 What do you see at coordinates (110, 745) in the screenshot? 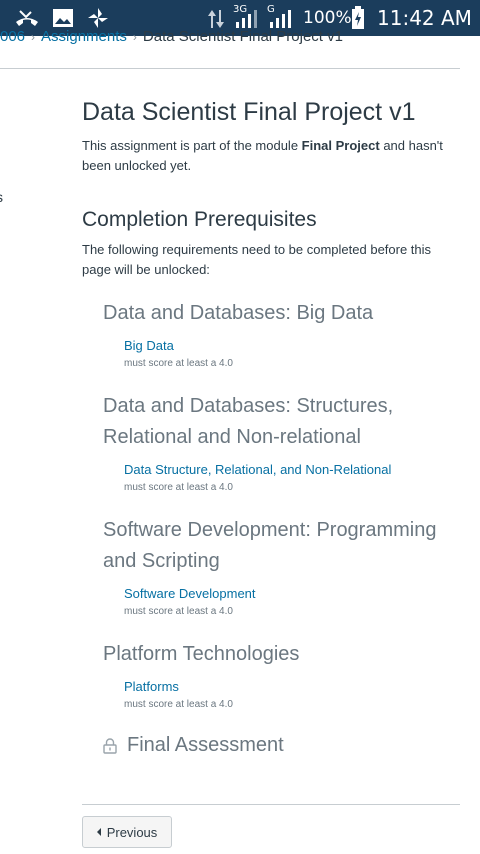
I see `lock-icon` at bounding box center [110, 745].